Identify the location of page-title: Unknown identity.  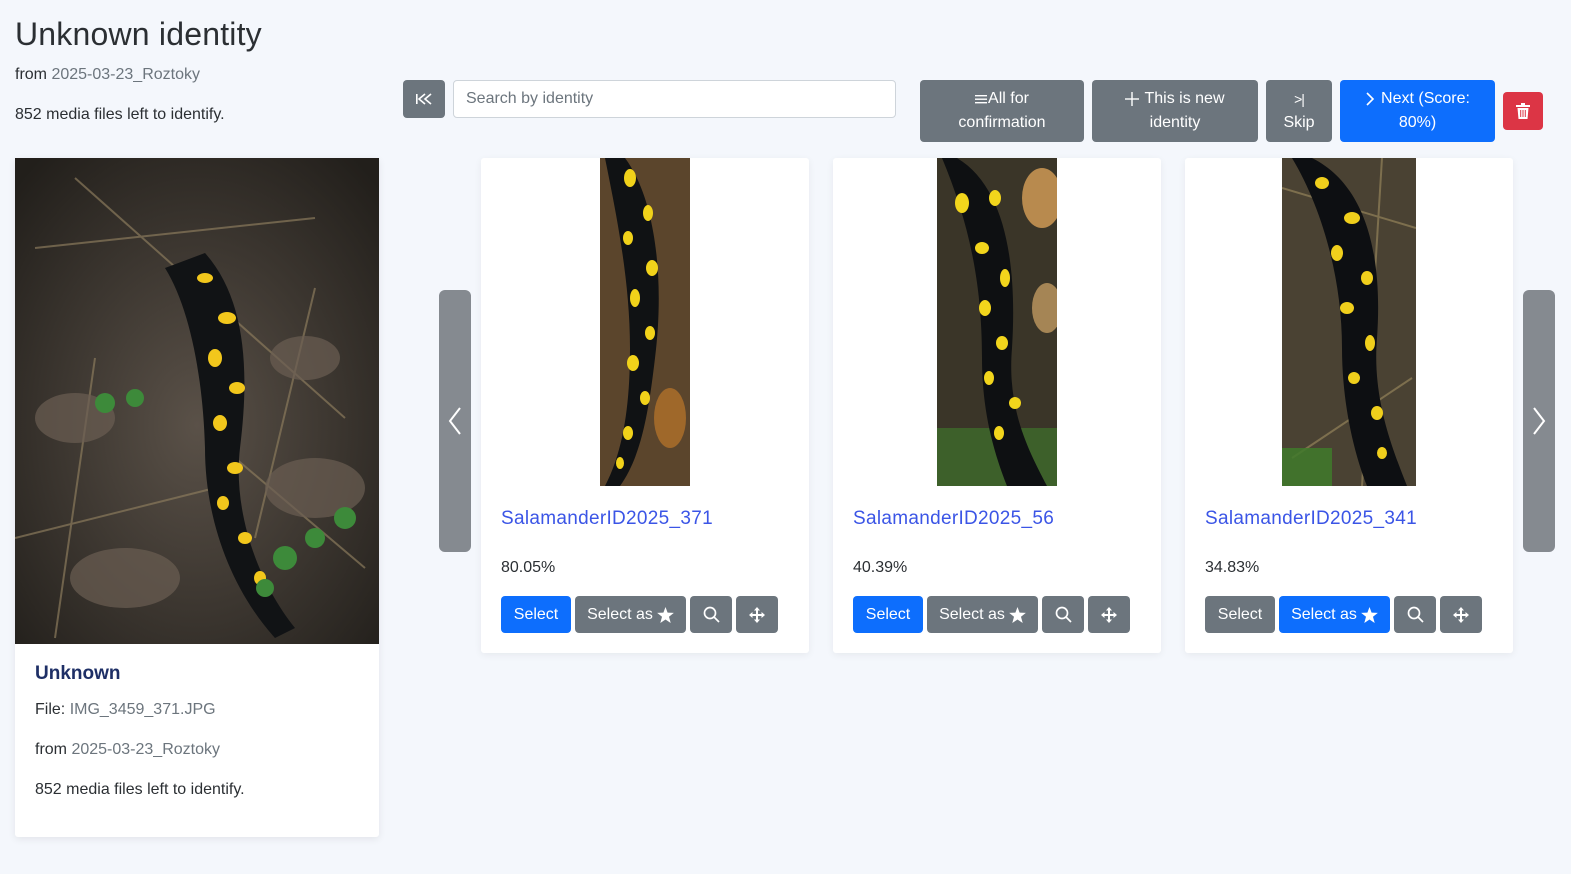
(138, 34).